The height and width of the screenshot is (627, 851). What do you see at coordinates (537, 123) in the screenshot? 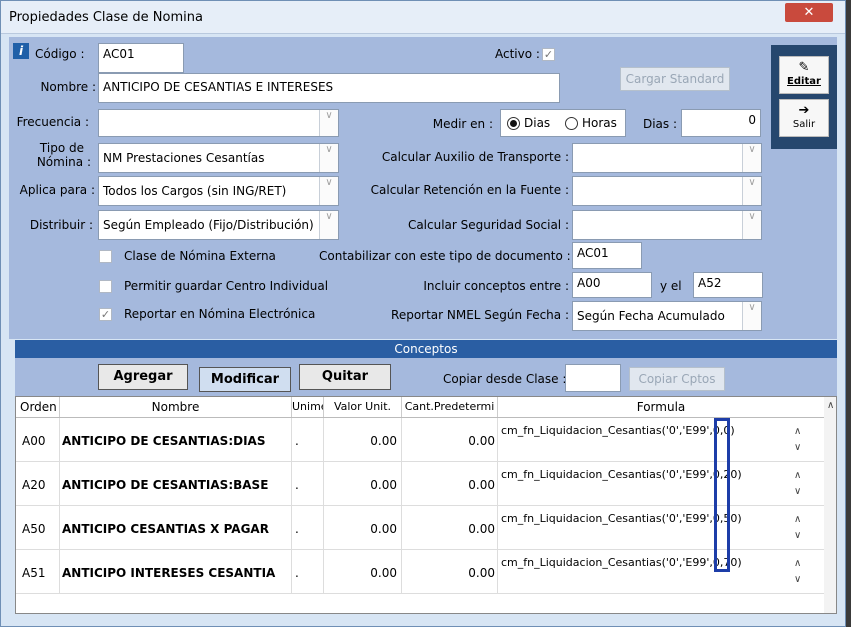
I see `radio-dias-label: Dias` at bounding box center [537, 123].